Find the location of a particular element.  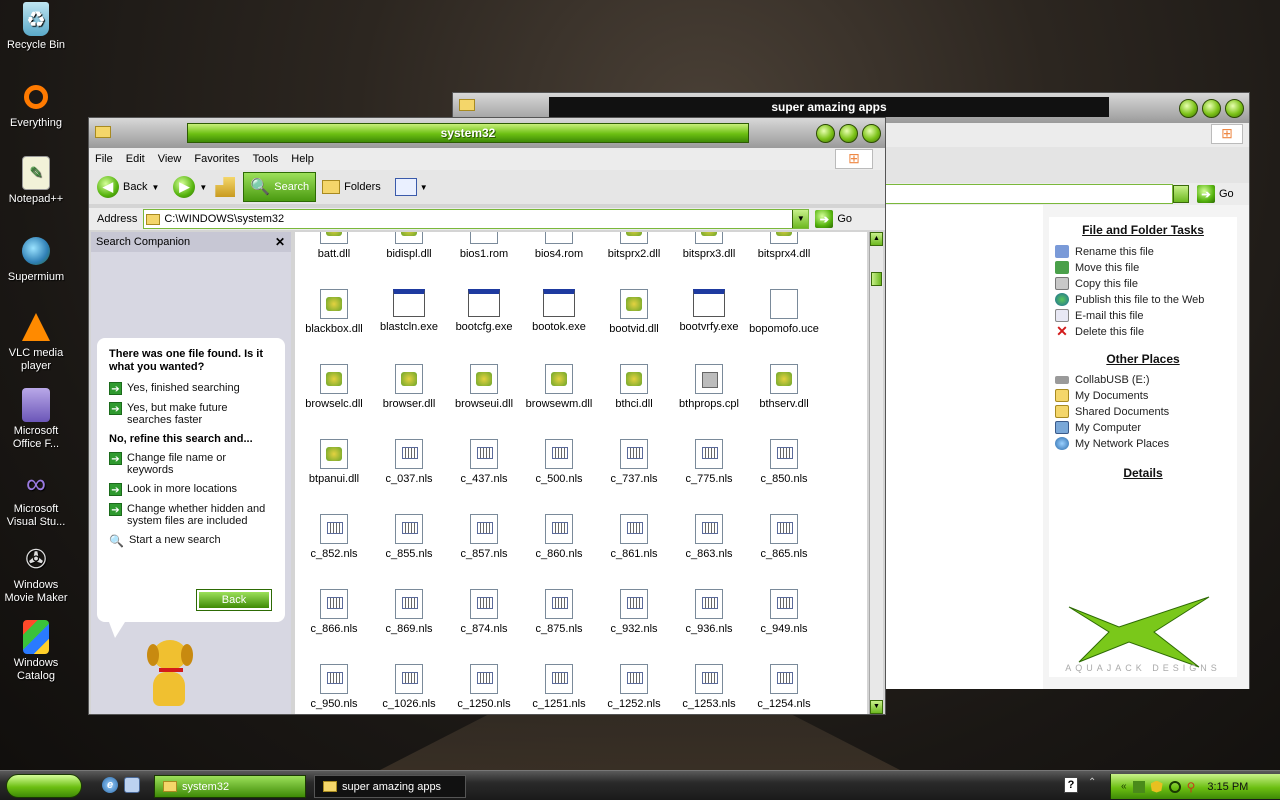

file-item: bidispl.dll is located at coordinates (409, 246).